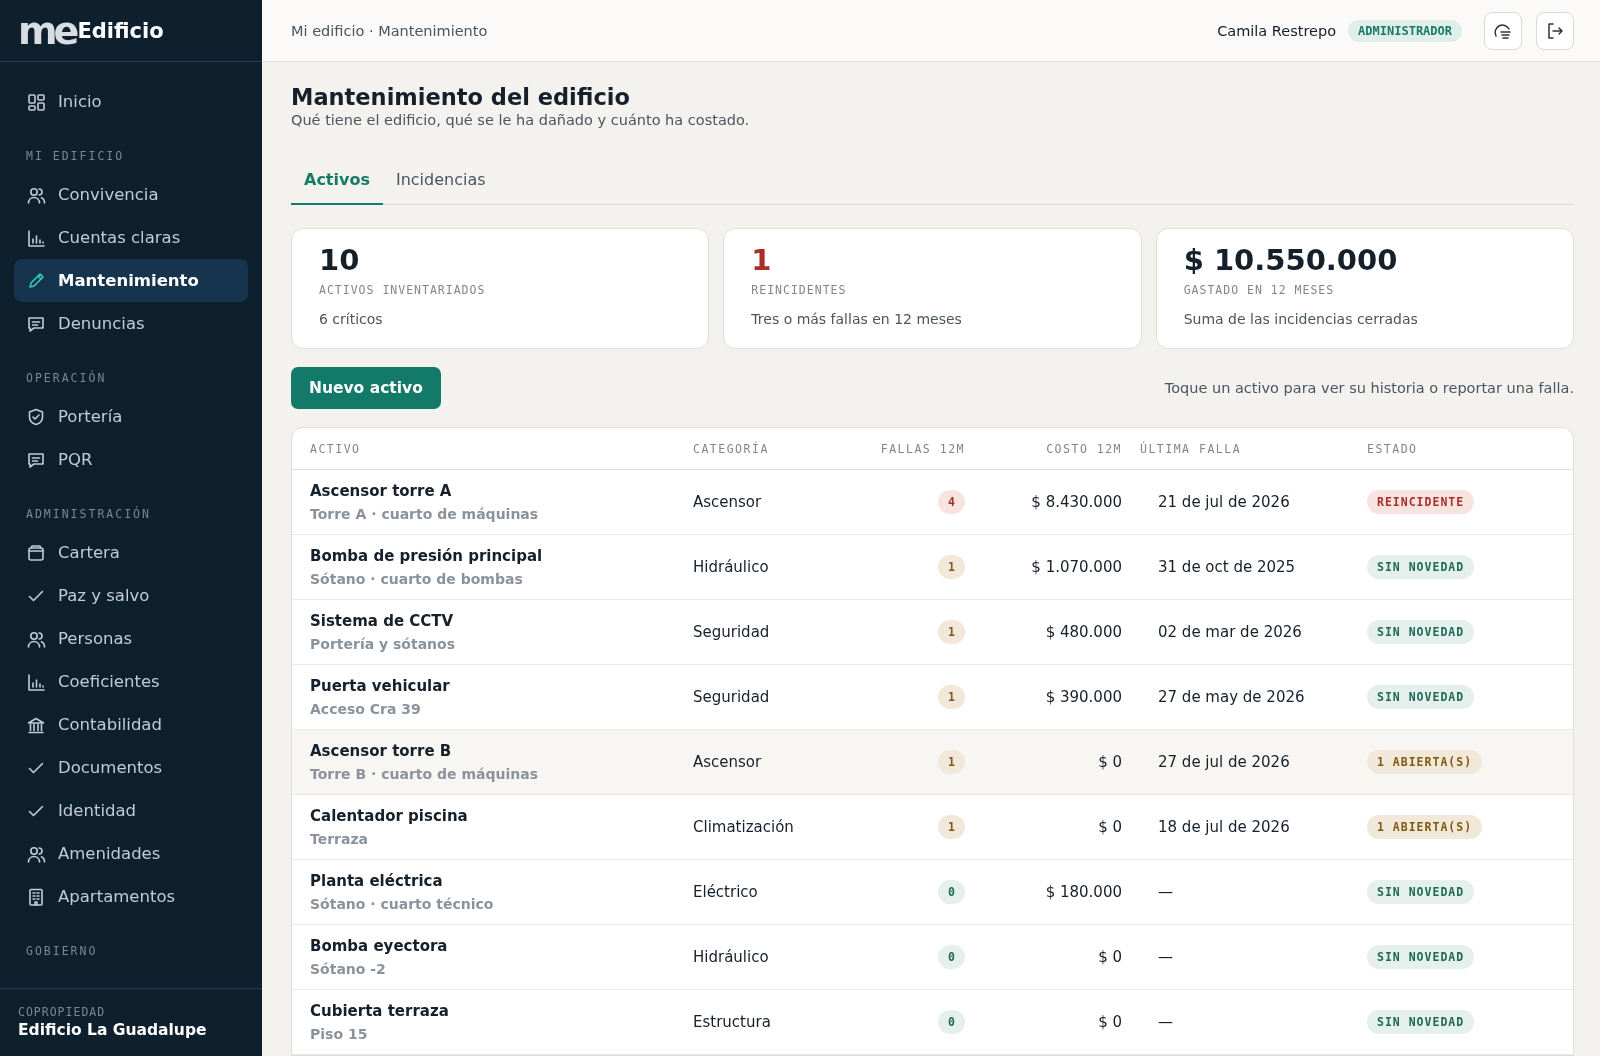 The width and height of the screenshot is (1600, 1056). I want to click on logout-icon, so click(1555, 30).